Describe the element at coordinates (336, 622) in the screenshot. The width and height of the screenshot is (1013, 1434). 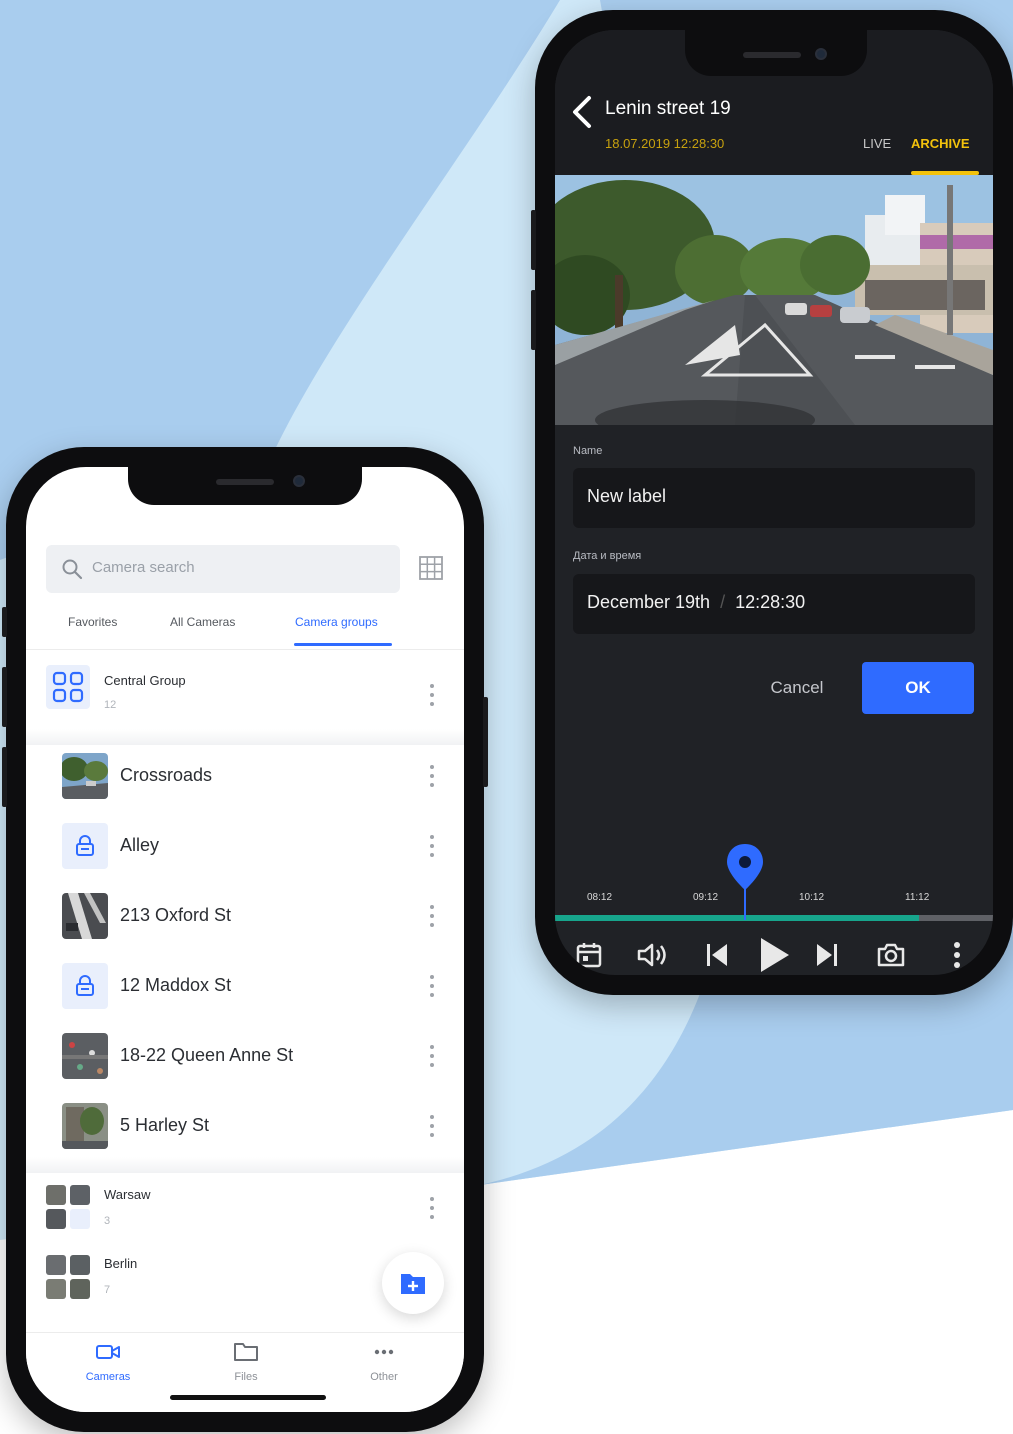
I see `tab-camera-groups: Camera groups` at that location.